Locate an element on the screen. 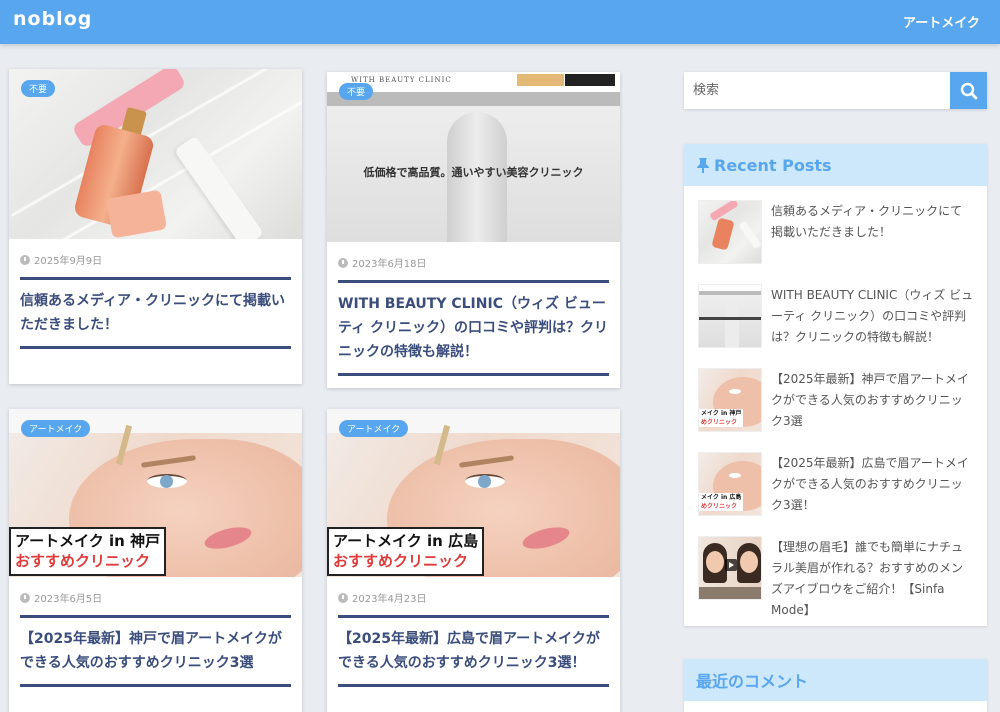  search-button is located at coordinates (968, 90).